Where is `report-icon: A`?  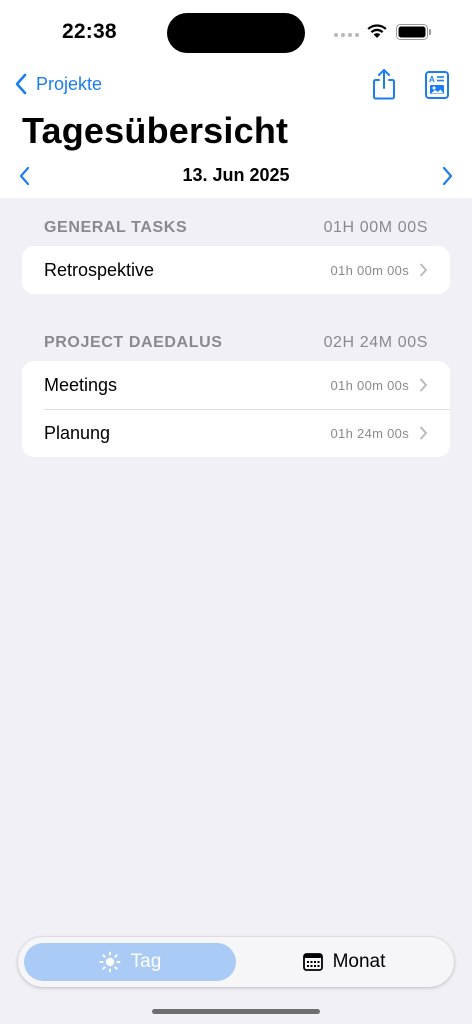 report-icon: A is located at coordinates (437, 85).